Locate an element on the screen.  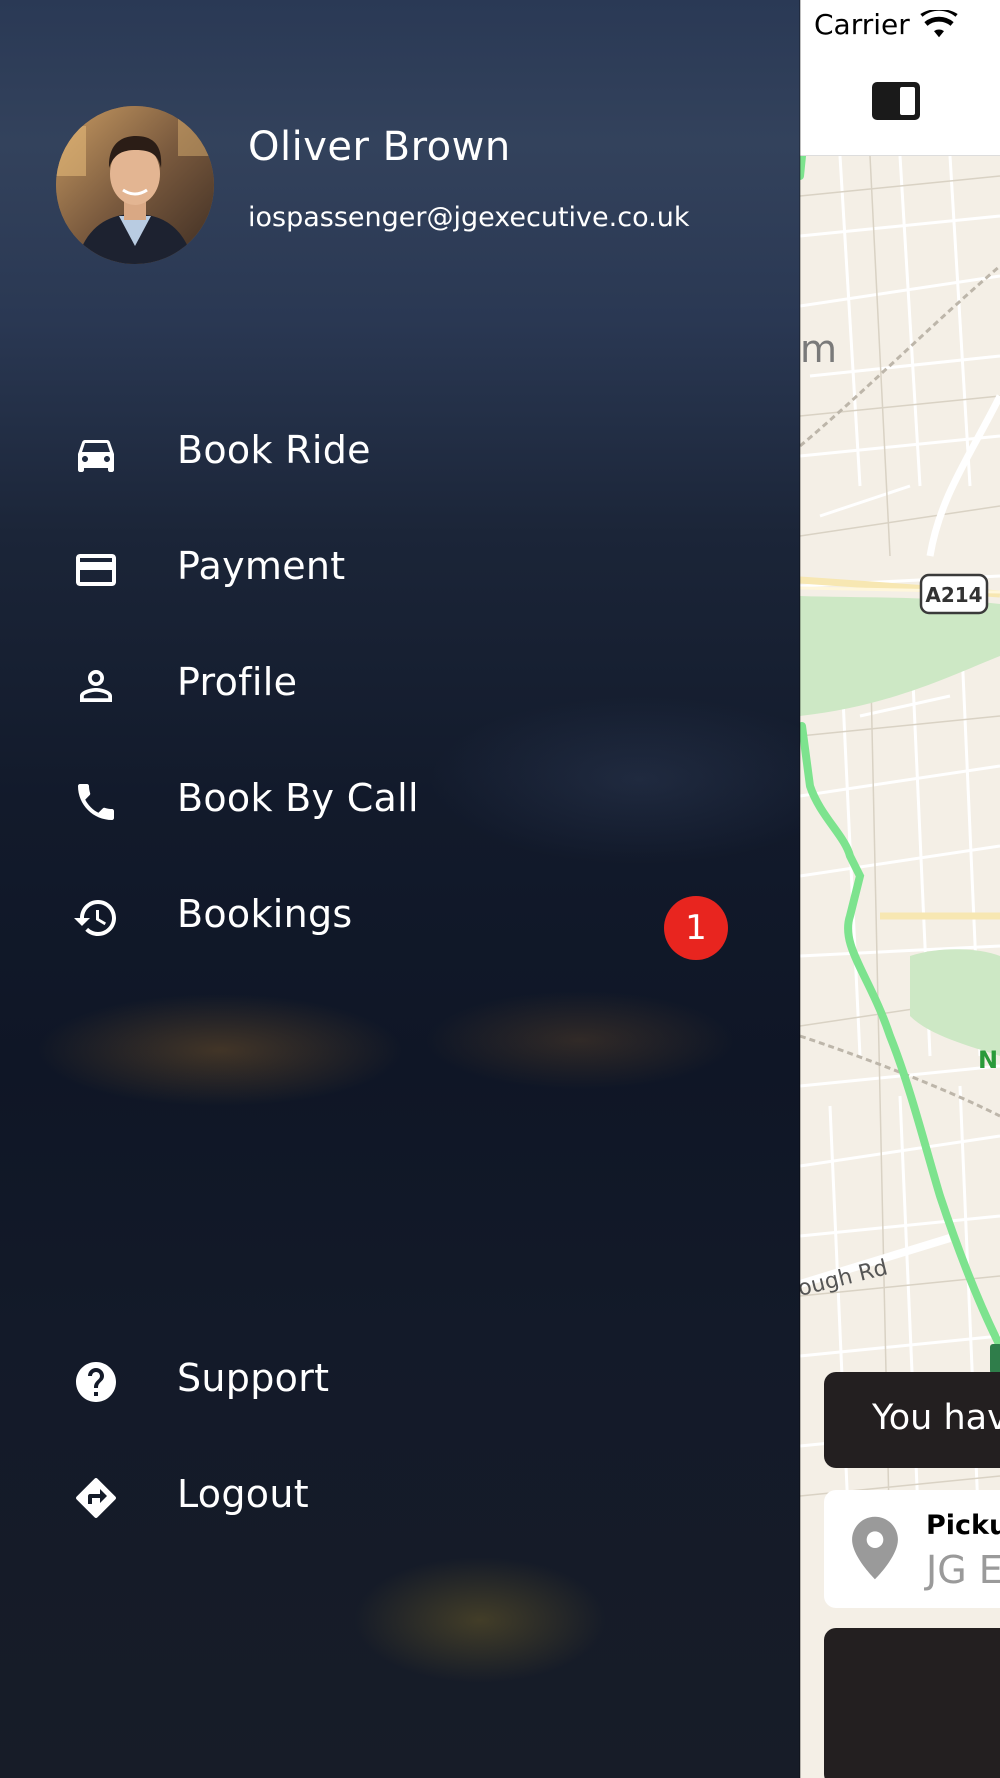
carrier-label: Carrier is located at coordinates (862, 24).